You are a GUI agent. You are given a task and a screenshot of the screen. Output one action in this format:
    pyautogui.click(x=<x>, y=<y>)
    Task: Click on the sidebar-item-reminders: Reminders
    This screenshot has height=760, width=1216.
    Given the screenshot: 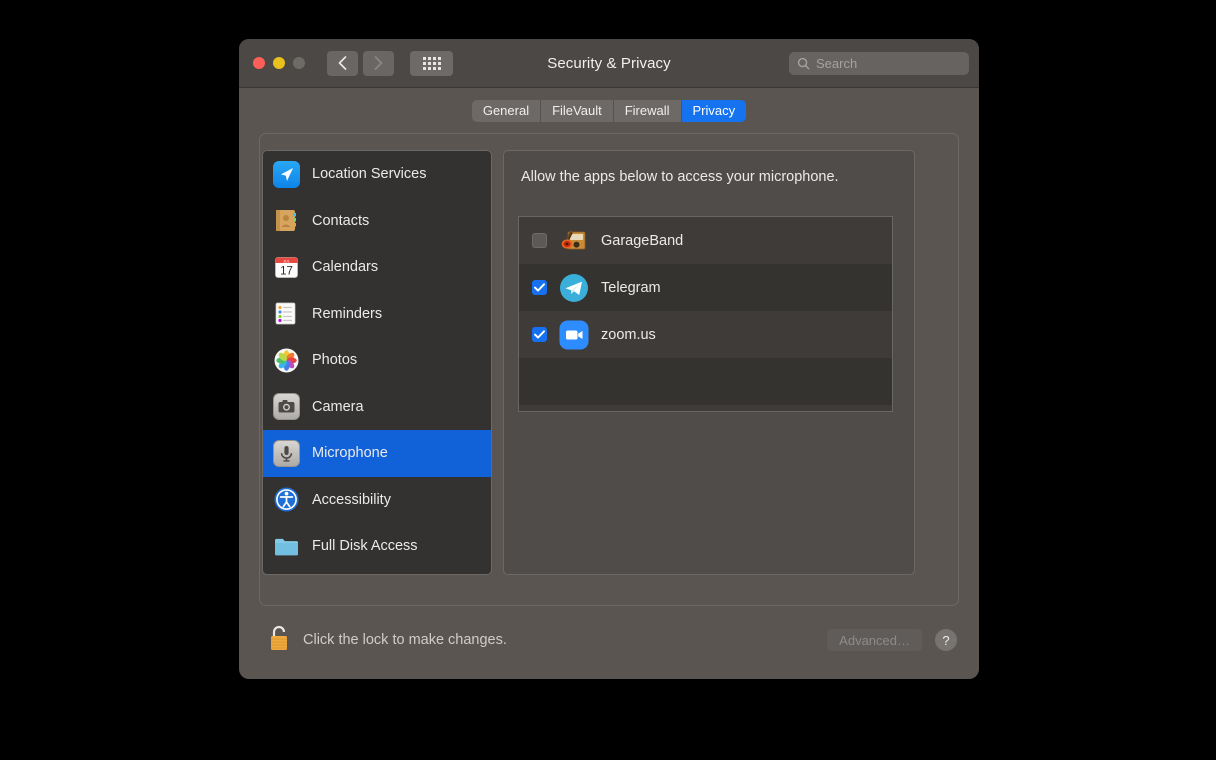 What is the action you would take?
    pyautogui.click(x=377, y=314)
    